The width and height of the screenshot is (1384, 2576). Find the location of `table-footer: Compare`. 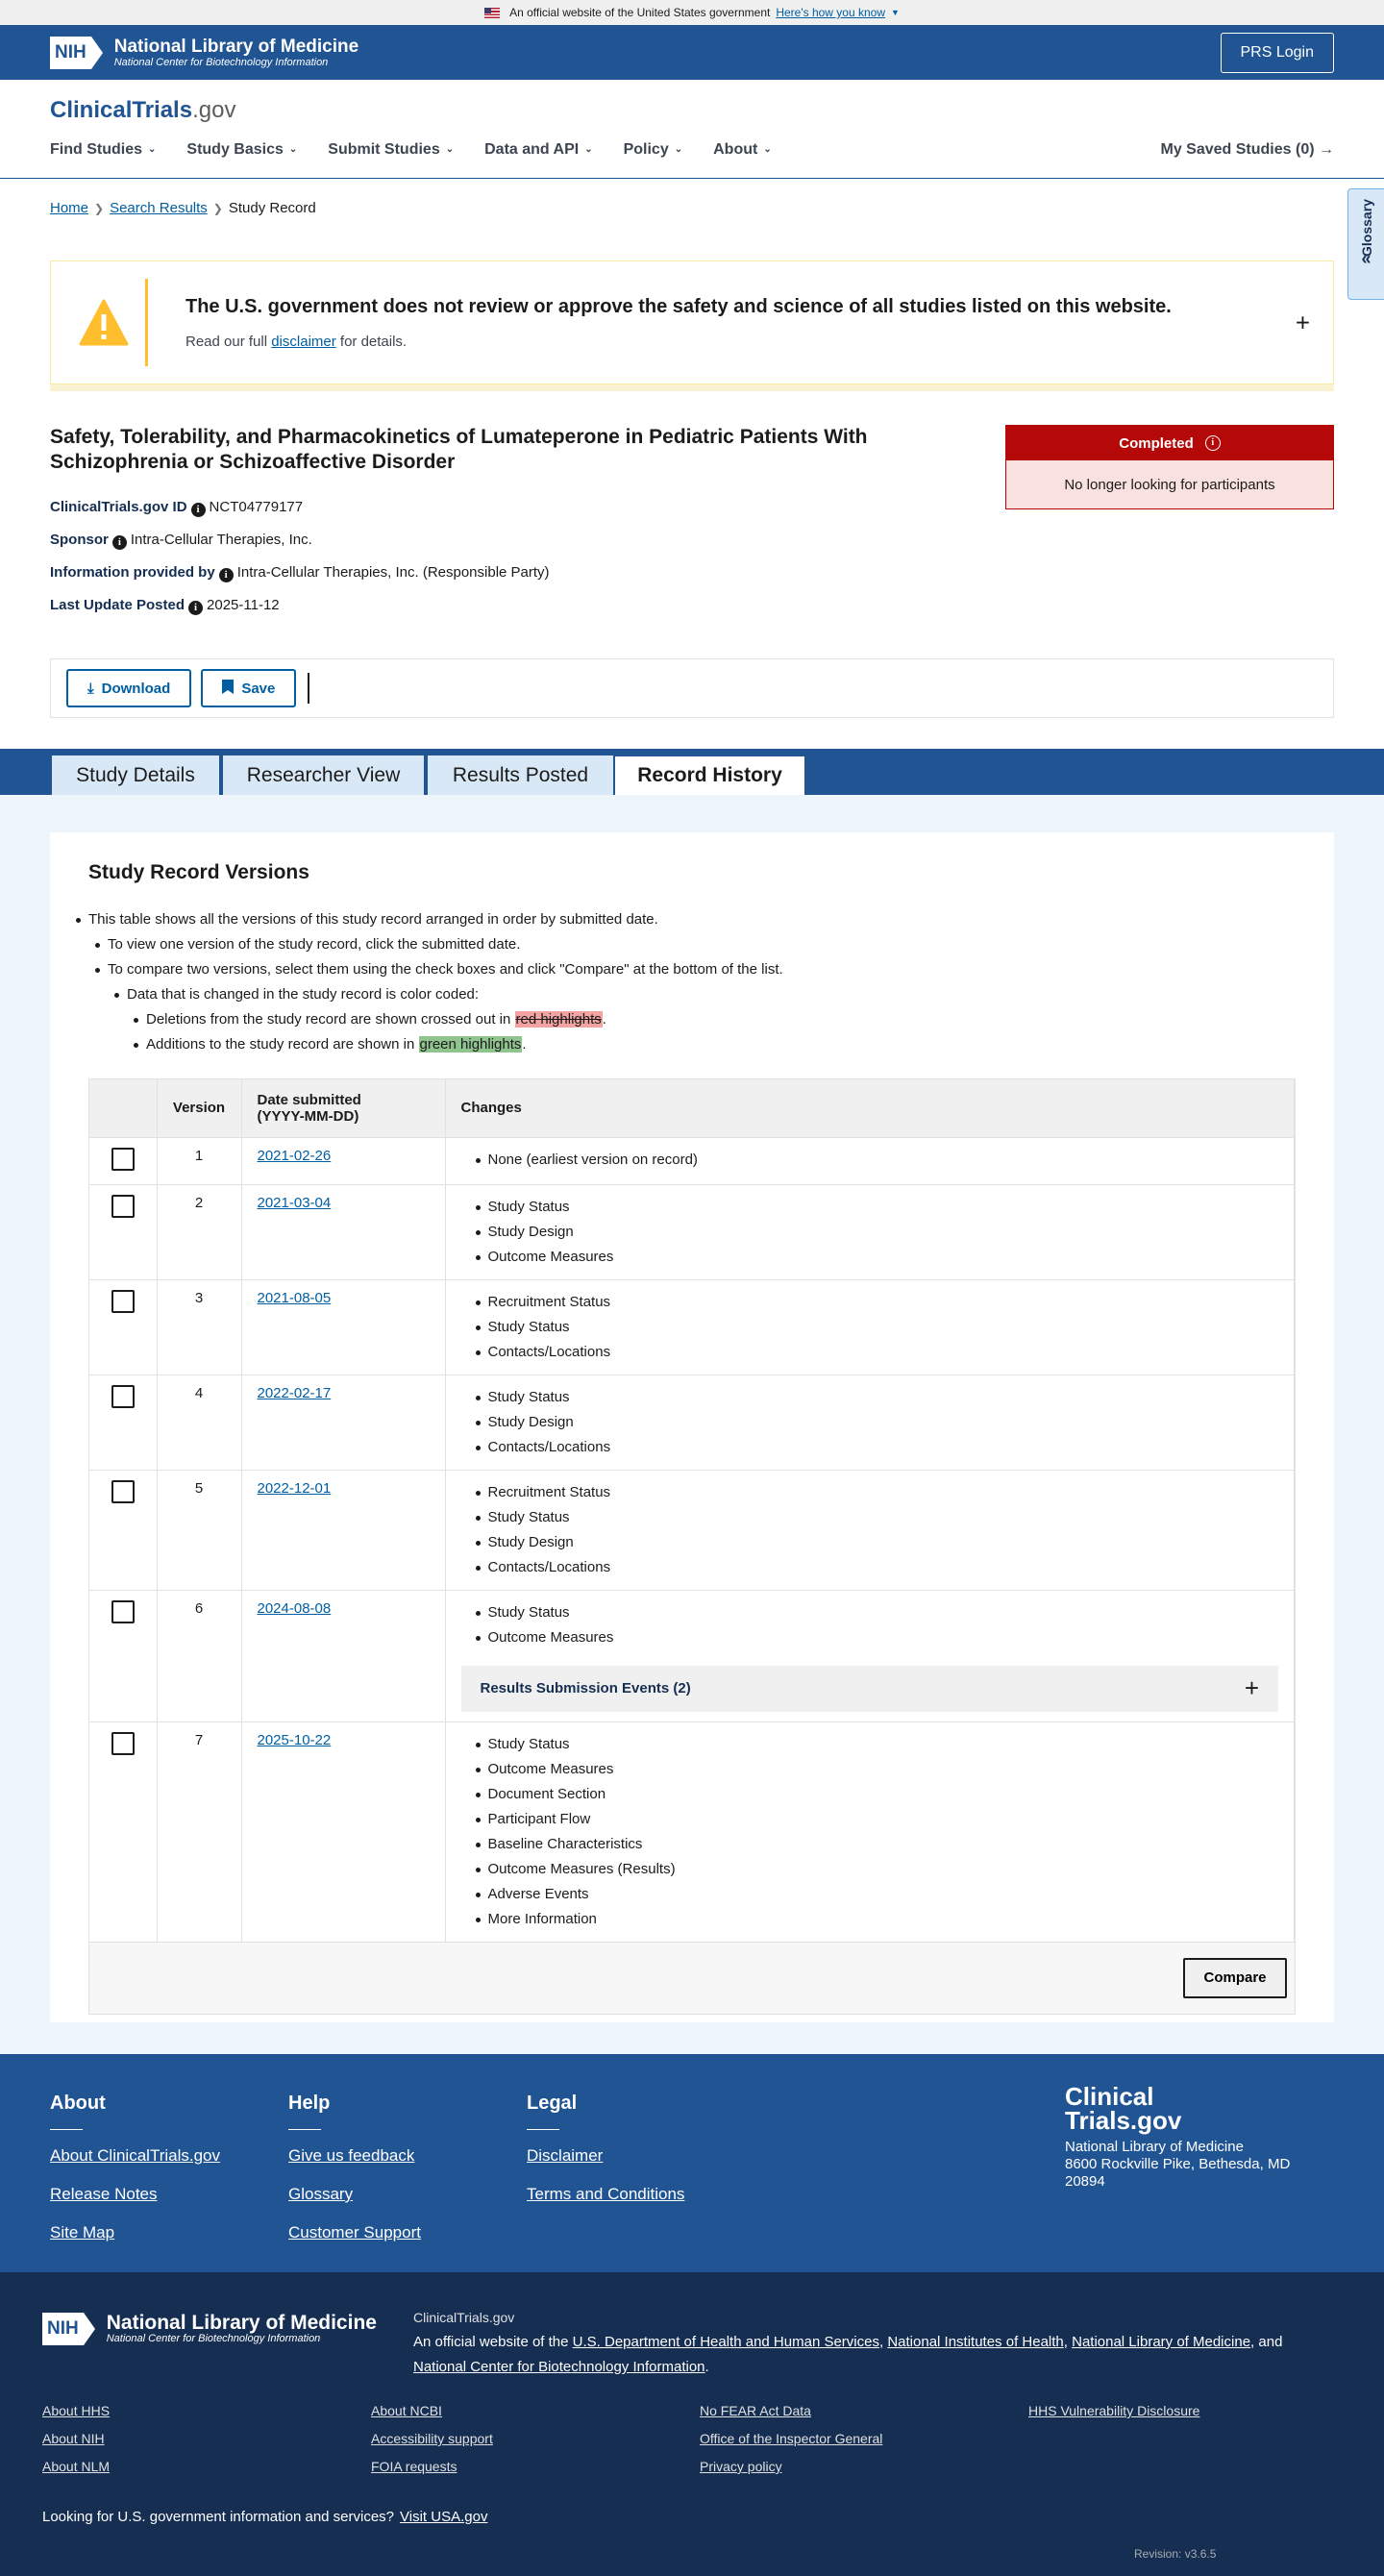

table-footer: Compare is located at coordinates (692, 1978).